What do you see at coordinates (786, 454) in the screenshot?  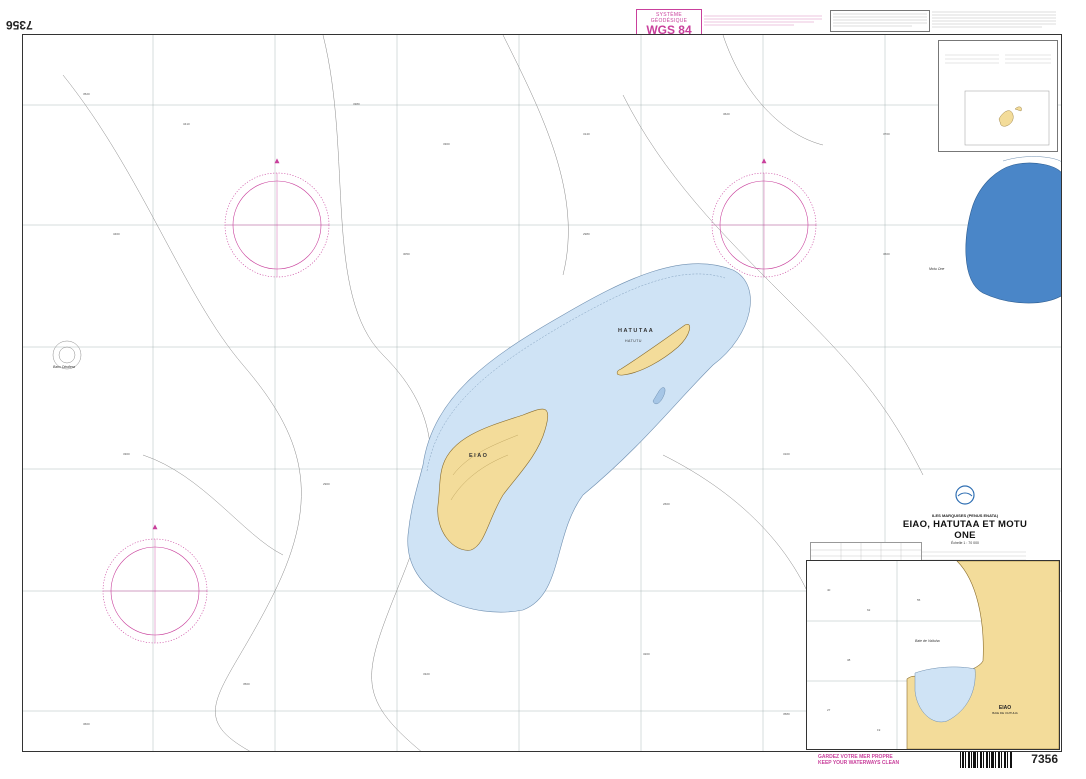 I see `svg-text: 3100` at bounding box center [786, 454].